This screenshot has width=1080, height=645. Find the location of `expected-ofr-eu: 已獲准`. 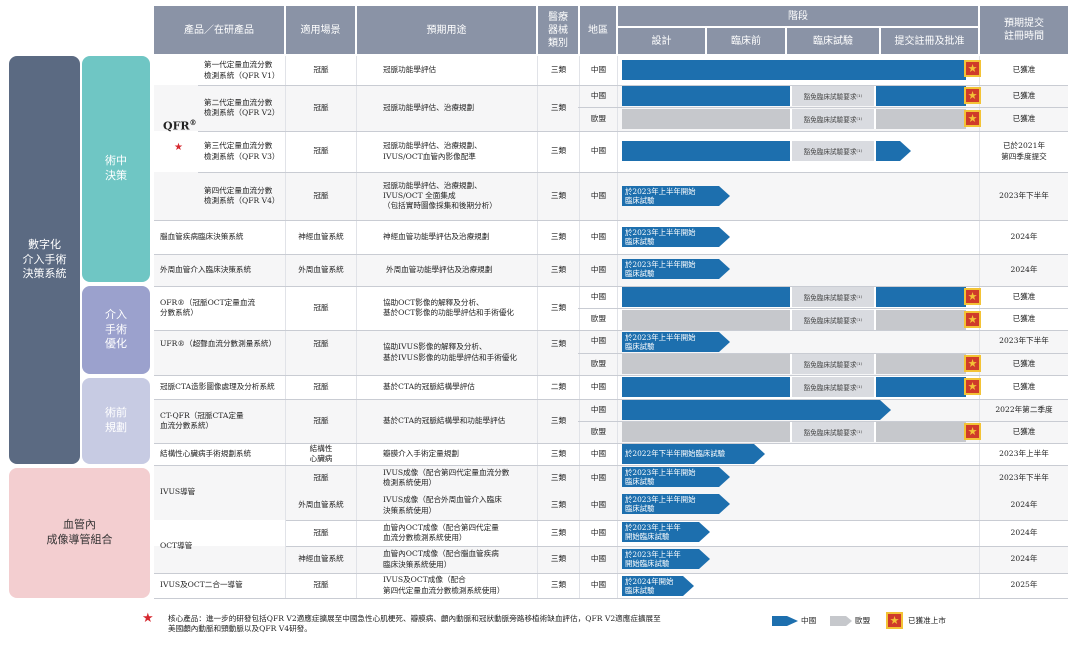

expected-ofr-eu: 已獲准 is located at coordinates (1024, 318).